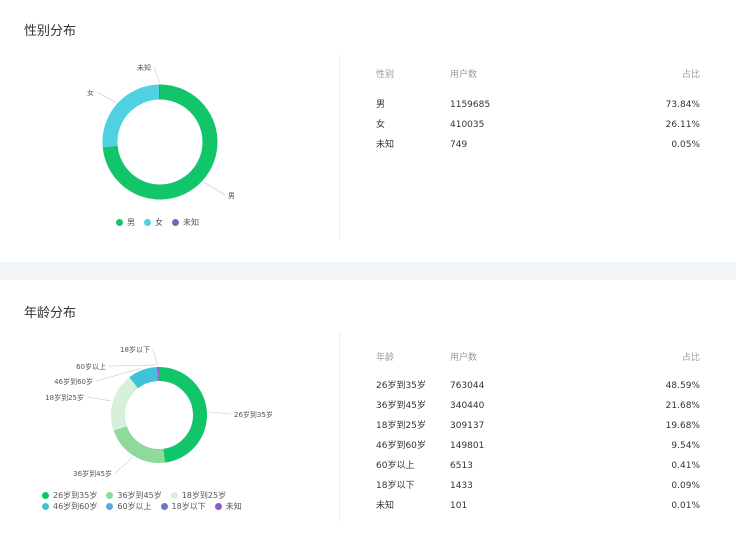 Image resolution: width=736 pixels, height=547 pixels. Describe the element at coordinates (139, 495) in the screenshot. I see `legend-label: 36岁到45岁` at that location.